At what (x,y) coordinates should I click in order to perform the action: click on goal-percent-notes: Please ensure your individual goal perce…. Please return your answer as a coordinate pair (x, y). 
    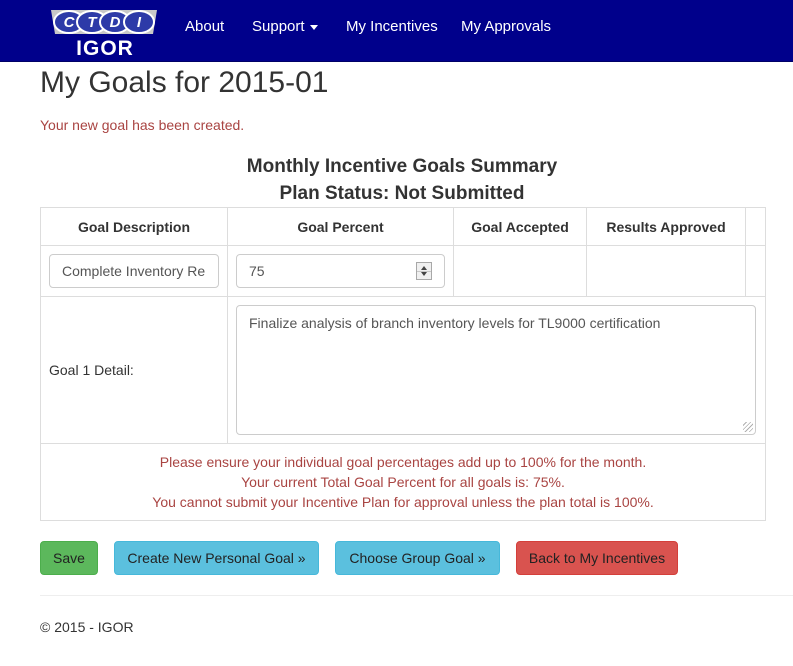
    Looking at the image, I should click on (403, 482).